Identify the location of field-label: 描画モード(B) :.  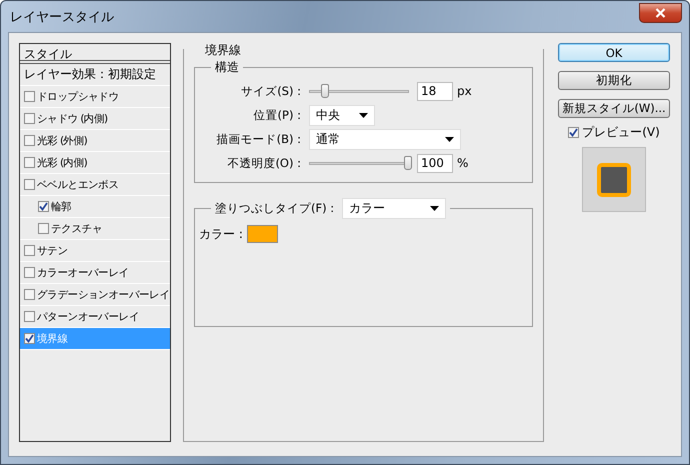
(259, 139).